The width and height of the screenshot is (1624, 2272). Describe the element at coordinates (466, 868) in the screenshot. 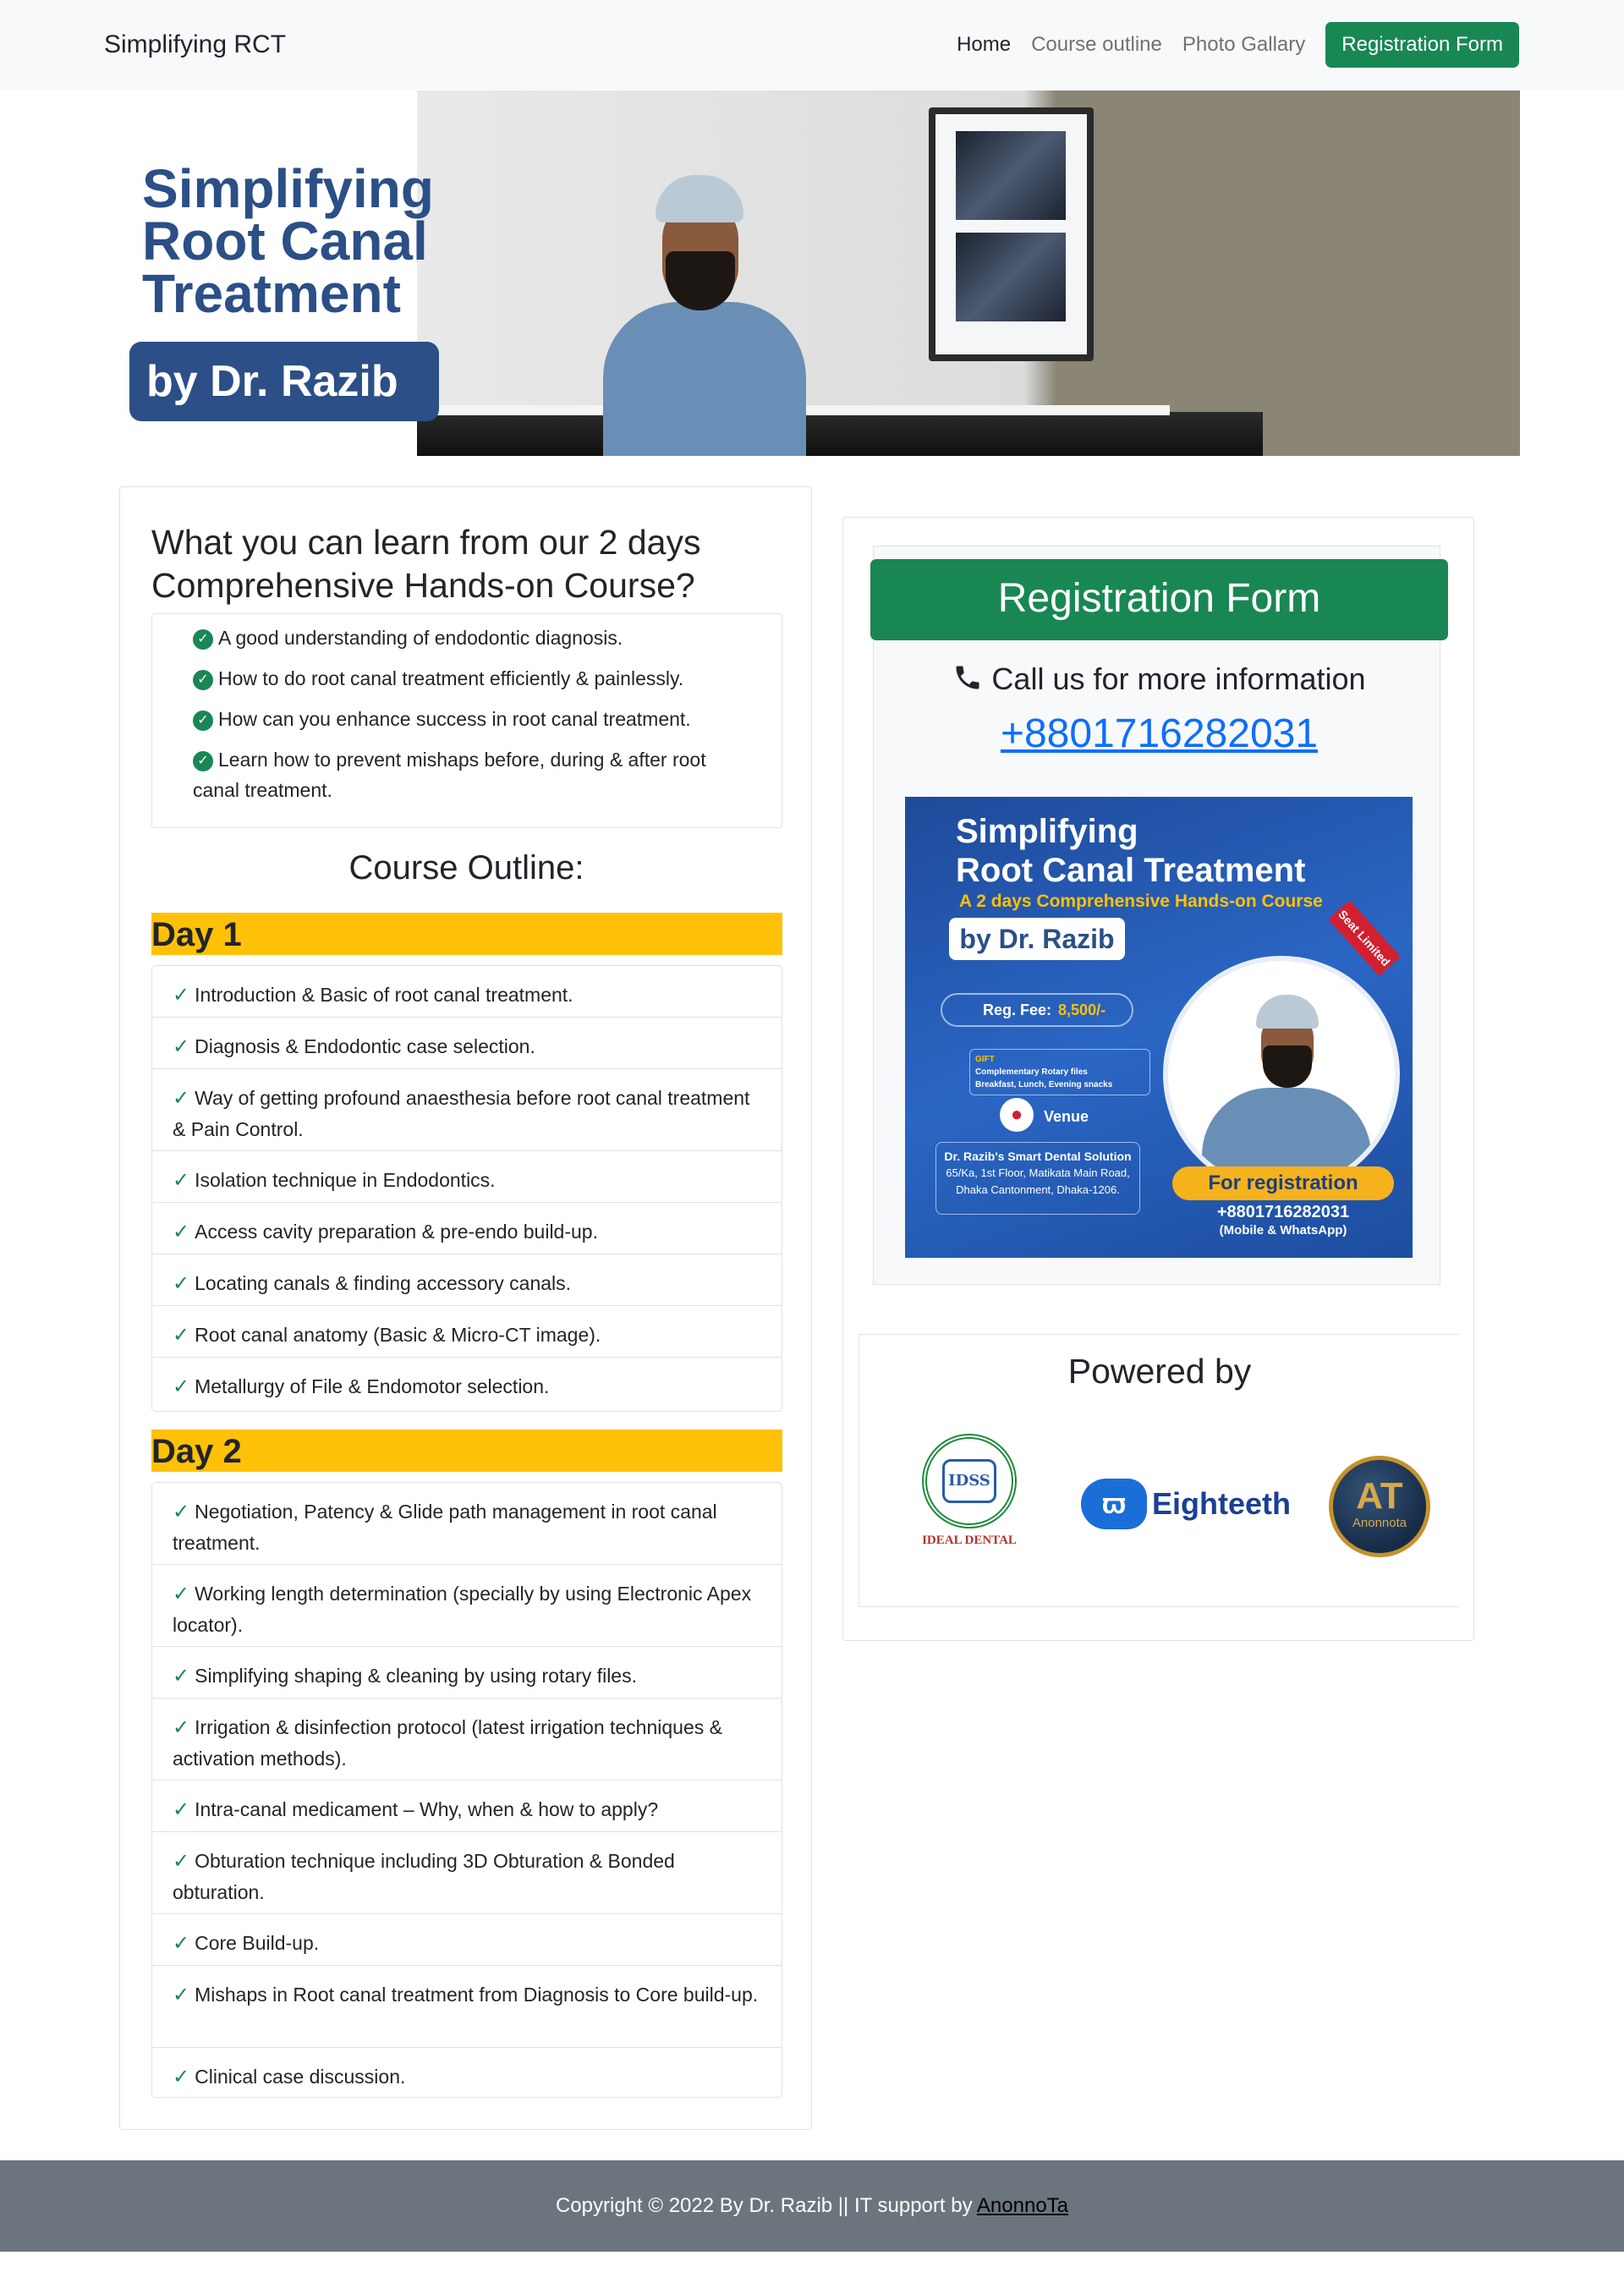

I see `course-outline-title: Course Outline:` at that location.